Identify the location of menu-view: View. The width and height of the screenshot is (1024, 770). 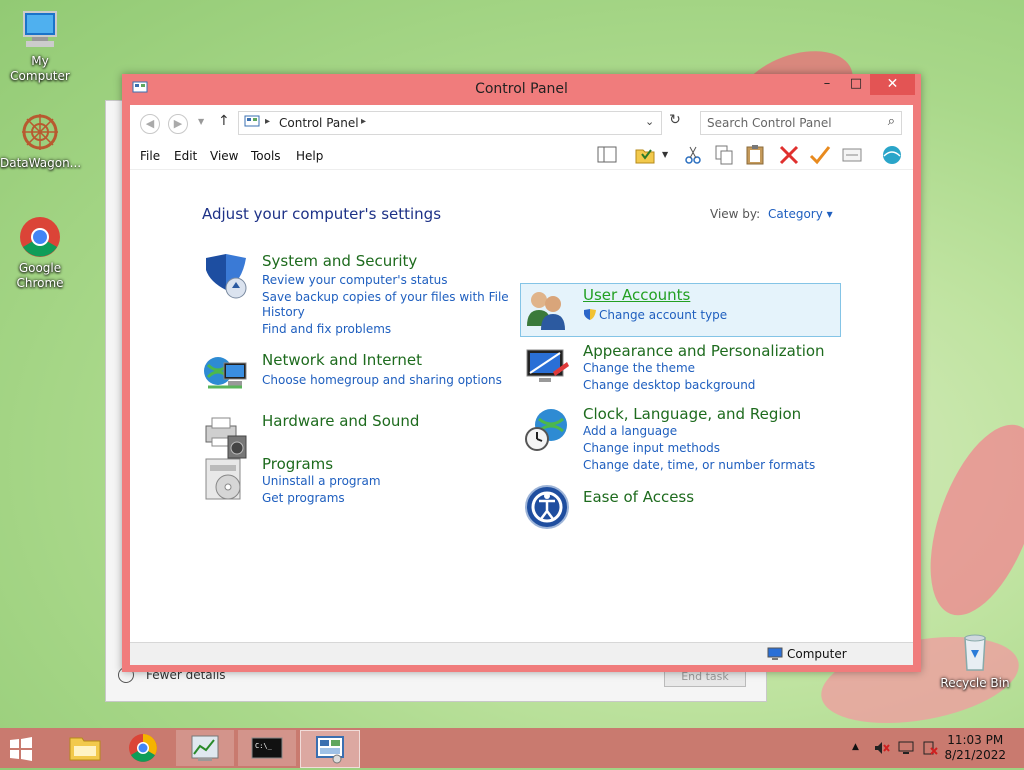
(224, 156).